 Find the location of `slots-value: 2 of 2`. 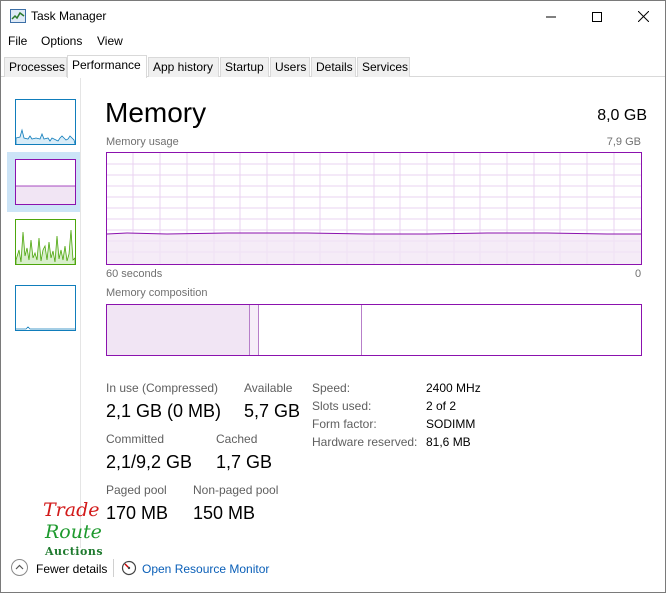

slots-value: 2 of 2 is located at coordinates (441, 406).